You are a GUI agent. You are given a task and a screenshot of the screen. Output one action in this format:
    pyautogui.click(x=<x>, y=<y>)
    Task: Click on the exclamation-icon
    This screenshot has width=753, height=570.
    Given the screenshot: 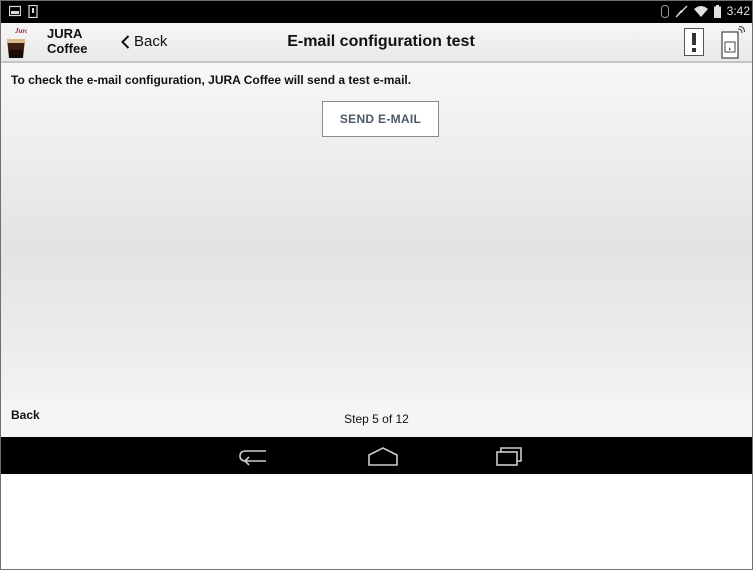 What is the action you would take?
    pyautogui.click(x=694, y=42)
    